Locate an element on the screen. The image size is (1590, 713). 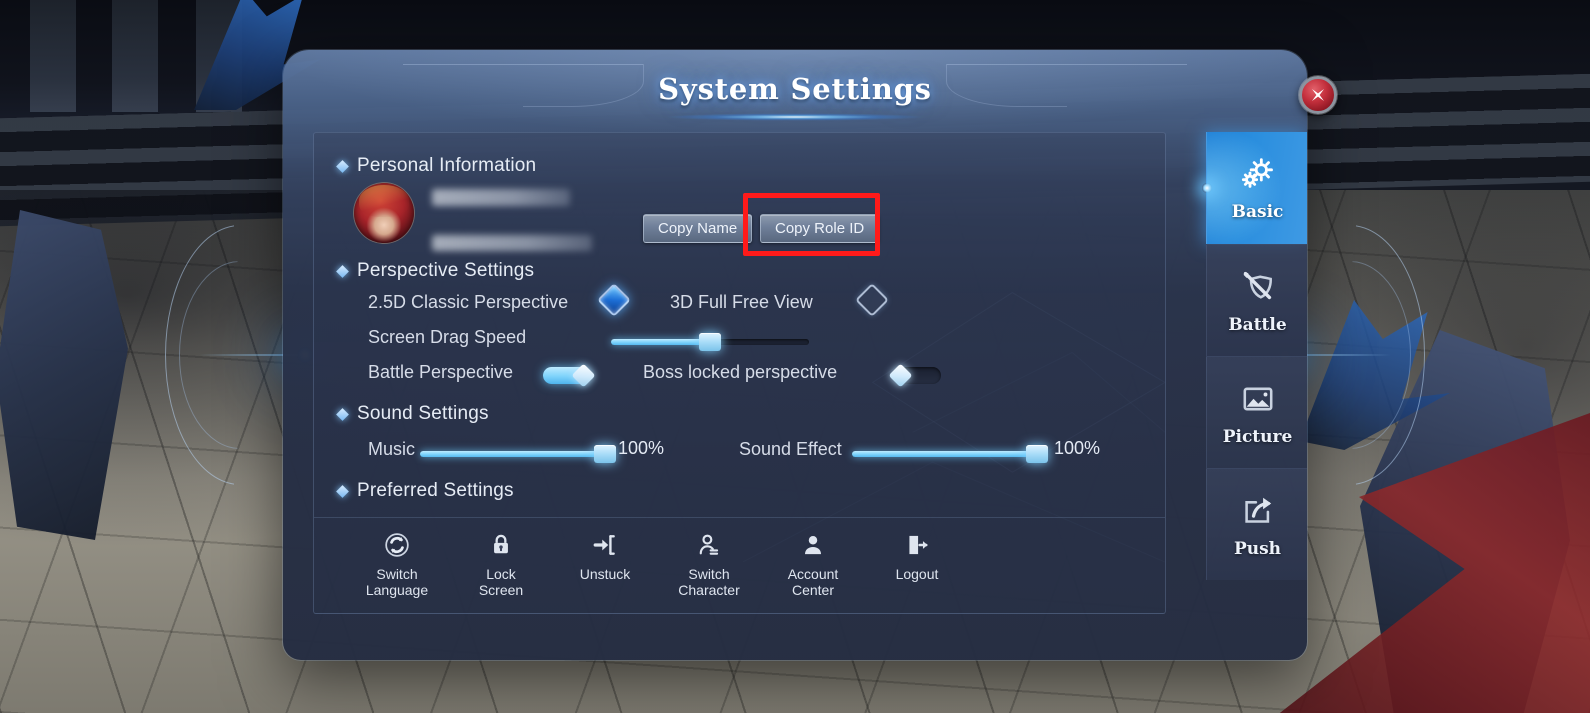
copy-name-button: Copy Name is located at coordinates (698, 228).